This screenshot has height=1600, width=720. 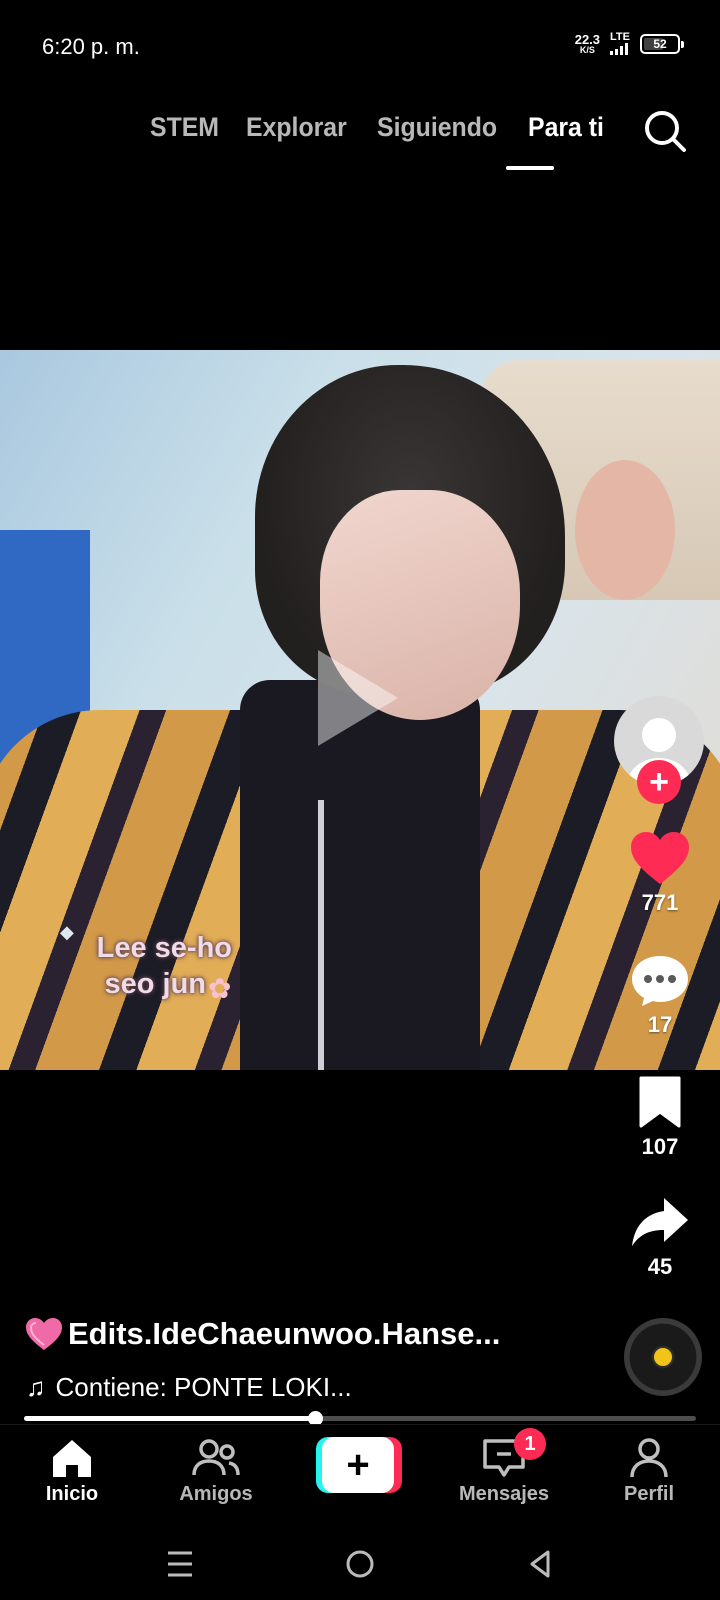 I want to click on nav-inbox: Mensajes, so click(x=504, y=1471).